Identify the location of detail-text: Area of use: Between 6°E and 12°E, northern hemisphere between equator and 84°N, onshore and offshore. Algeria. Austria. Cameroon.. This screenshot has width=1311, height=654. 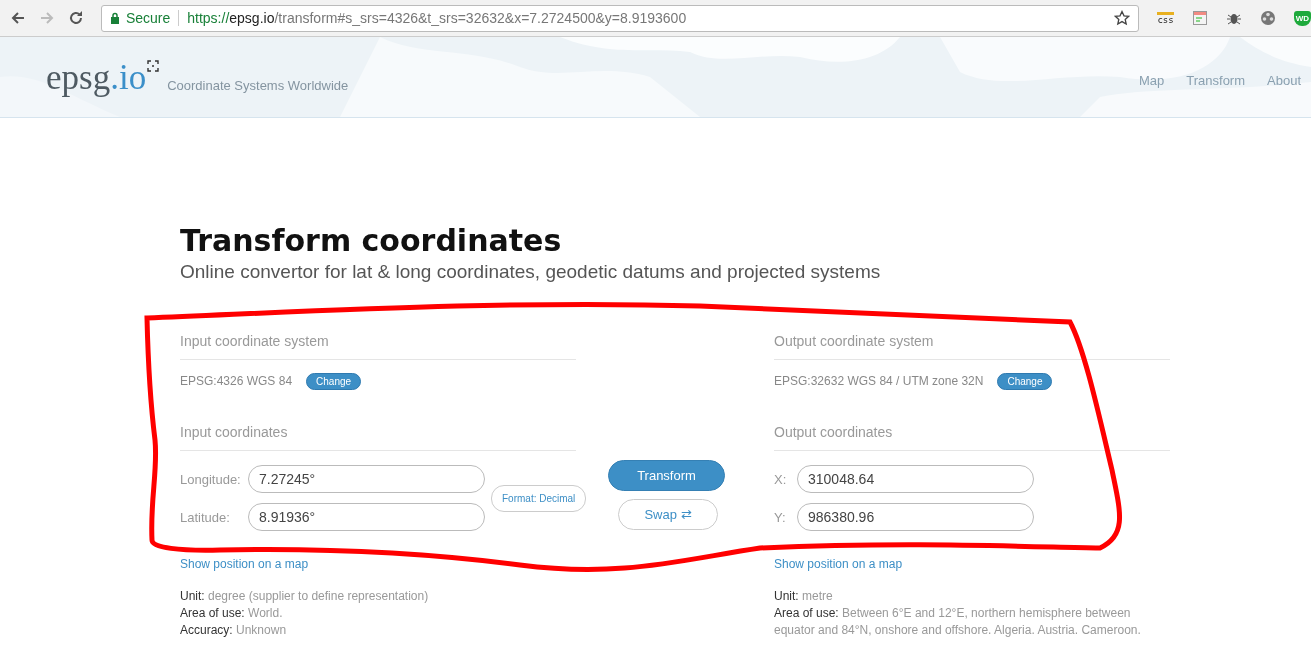
(958, 622).